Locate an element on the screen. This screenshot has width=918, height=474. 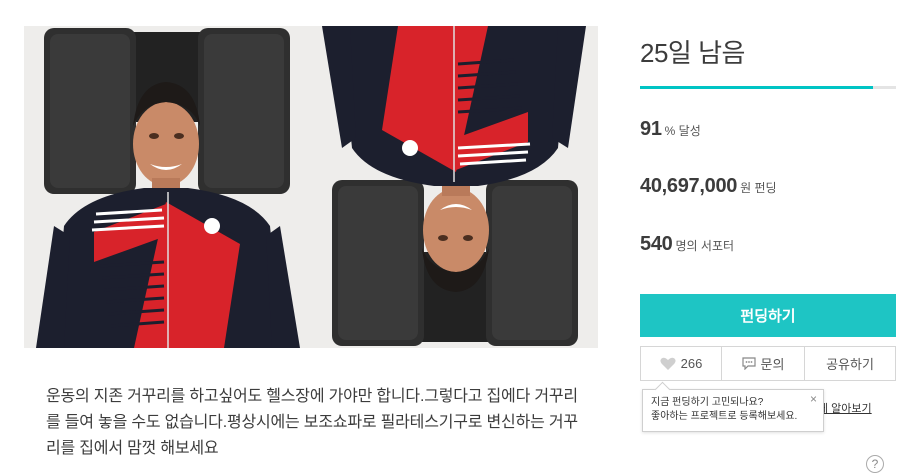
achievement-rate-value: 91 is located at coordinates (651, 129).